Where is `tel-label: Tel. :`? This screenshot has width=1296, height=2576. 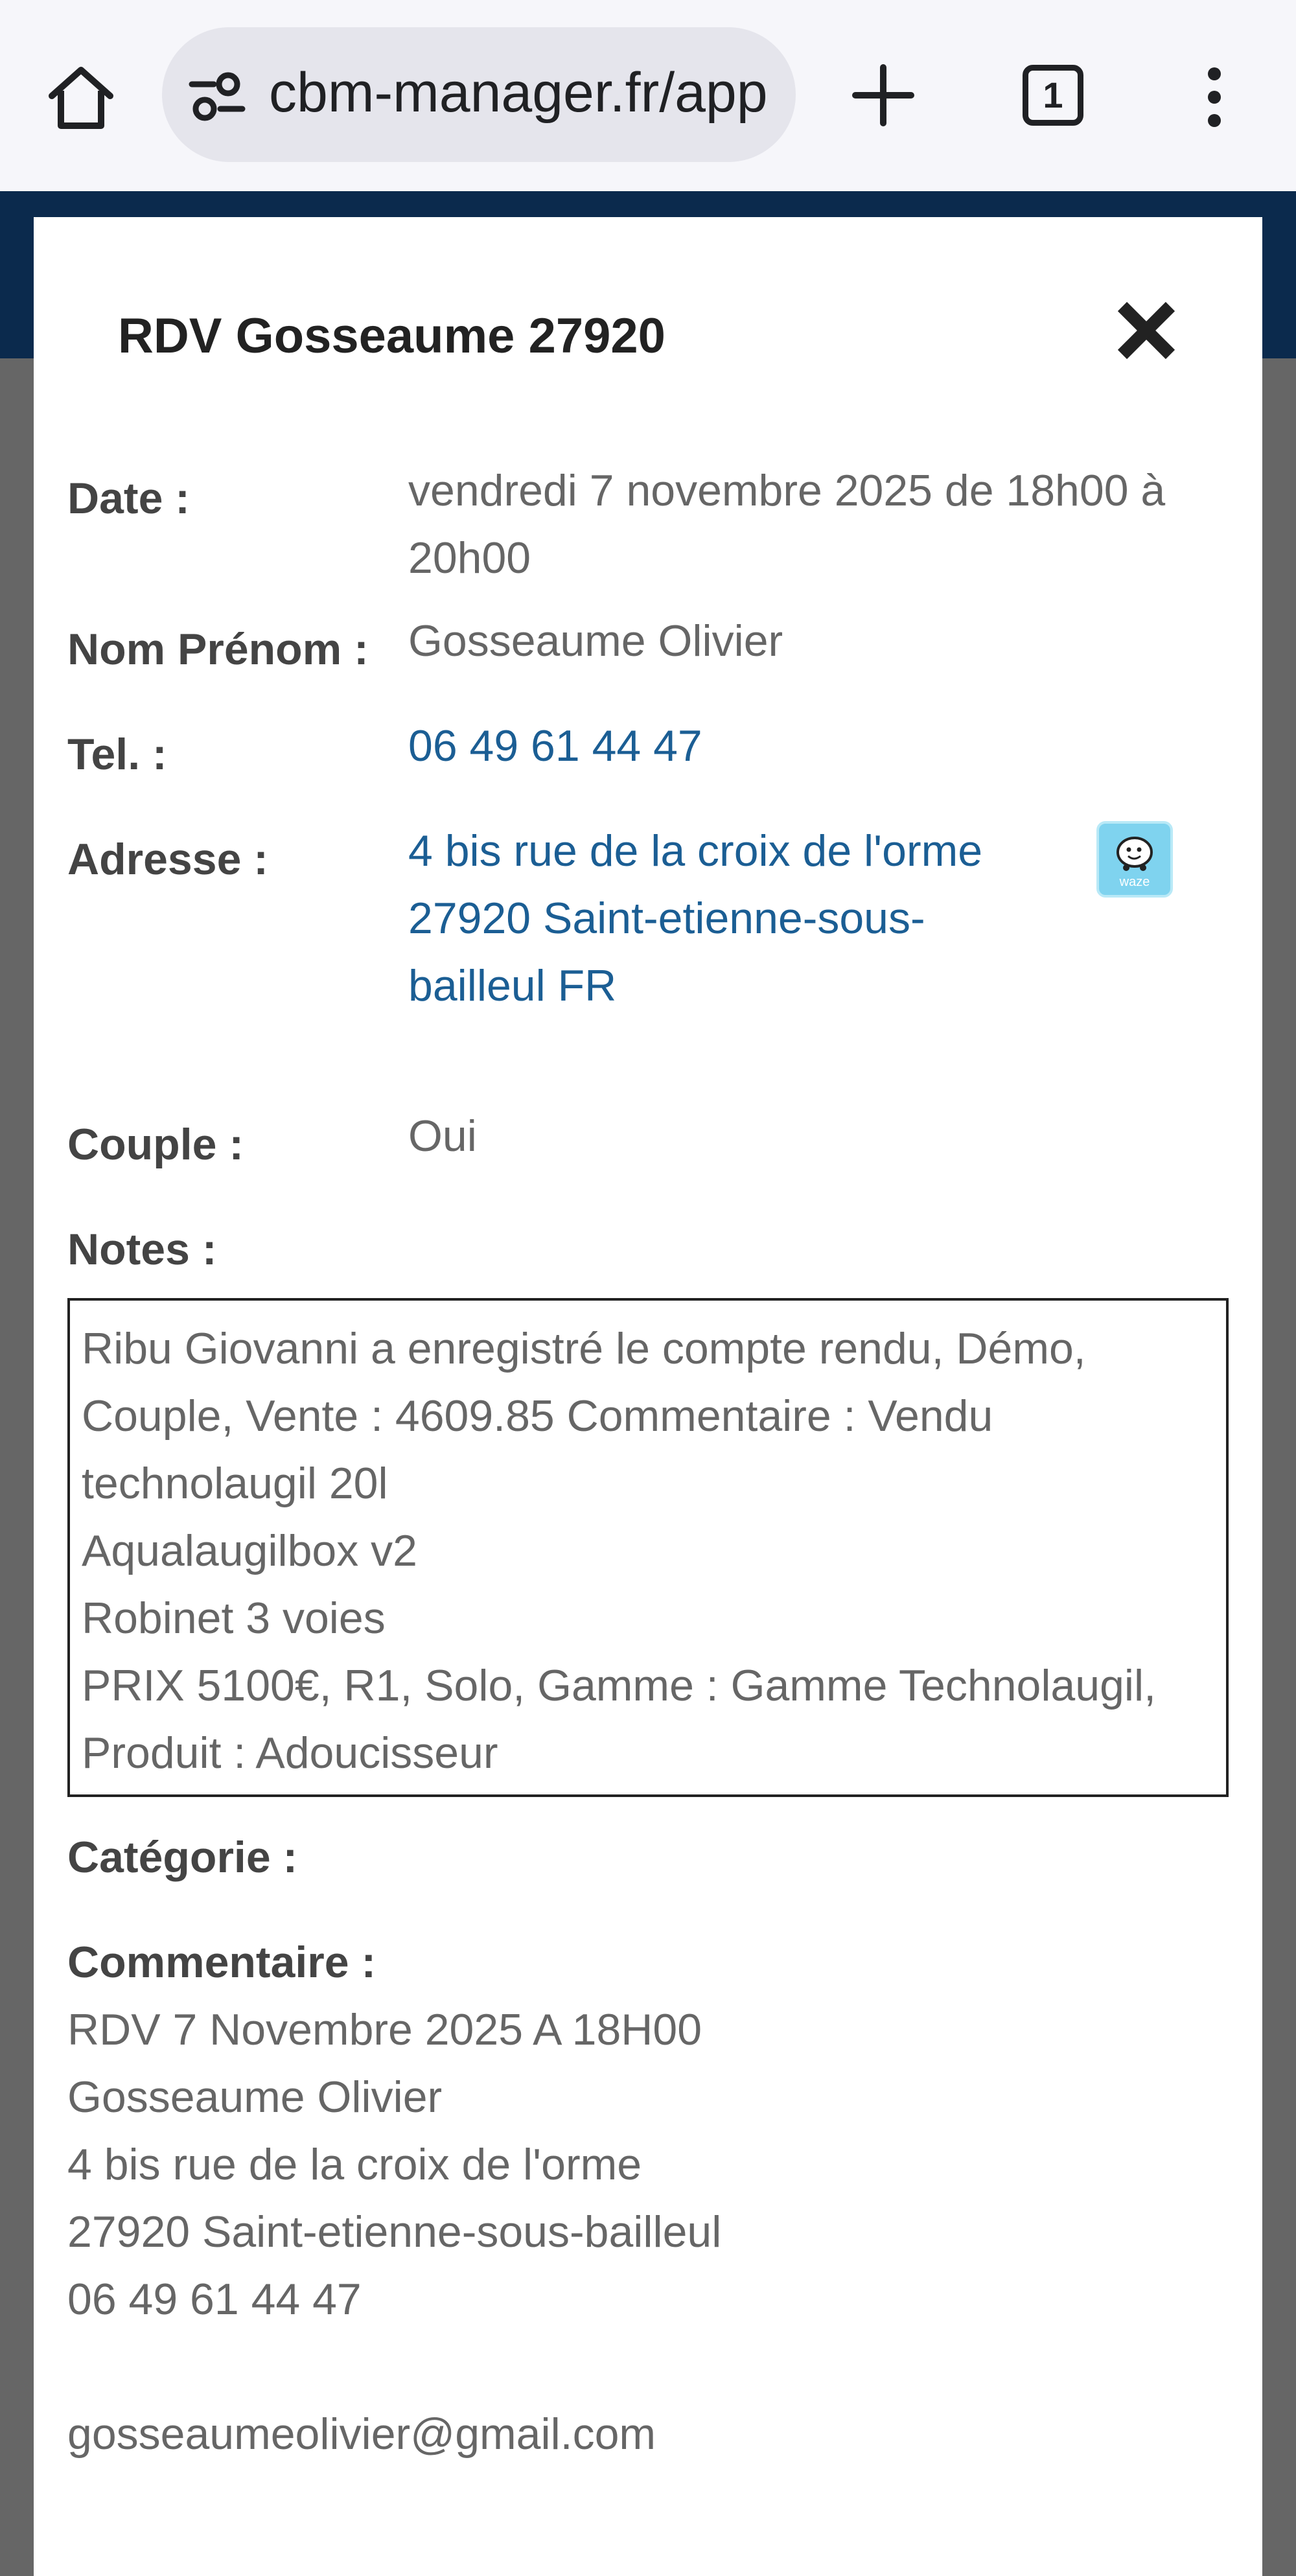
tel-label: Tel. : is located at coordinates (117, 755).